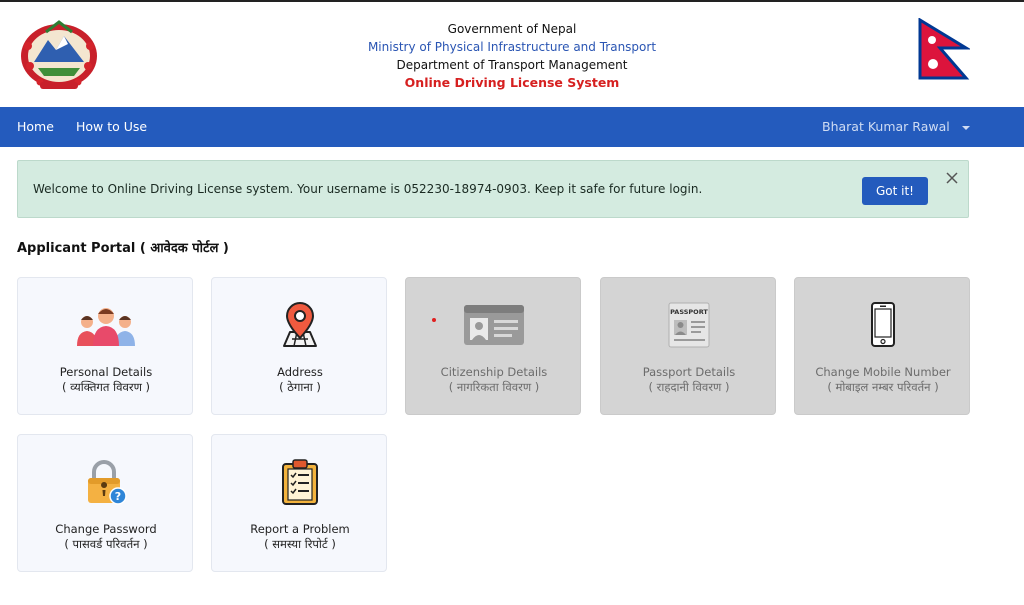 Image resolution: width=1024 pixels, height=605 pixels. Describe the element at coordinates (952, 178) in the screenshot. I see `close-icon` at that location.